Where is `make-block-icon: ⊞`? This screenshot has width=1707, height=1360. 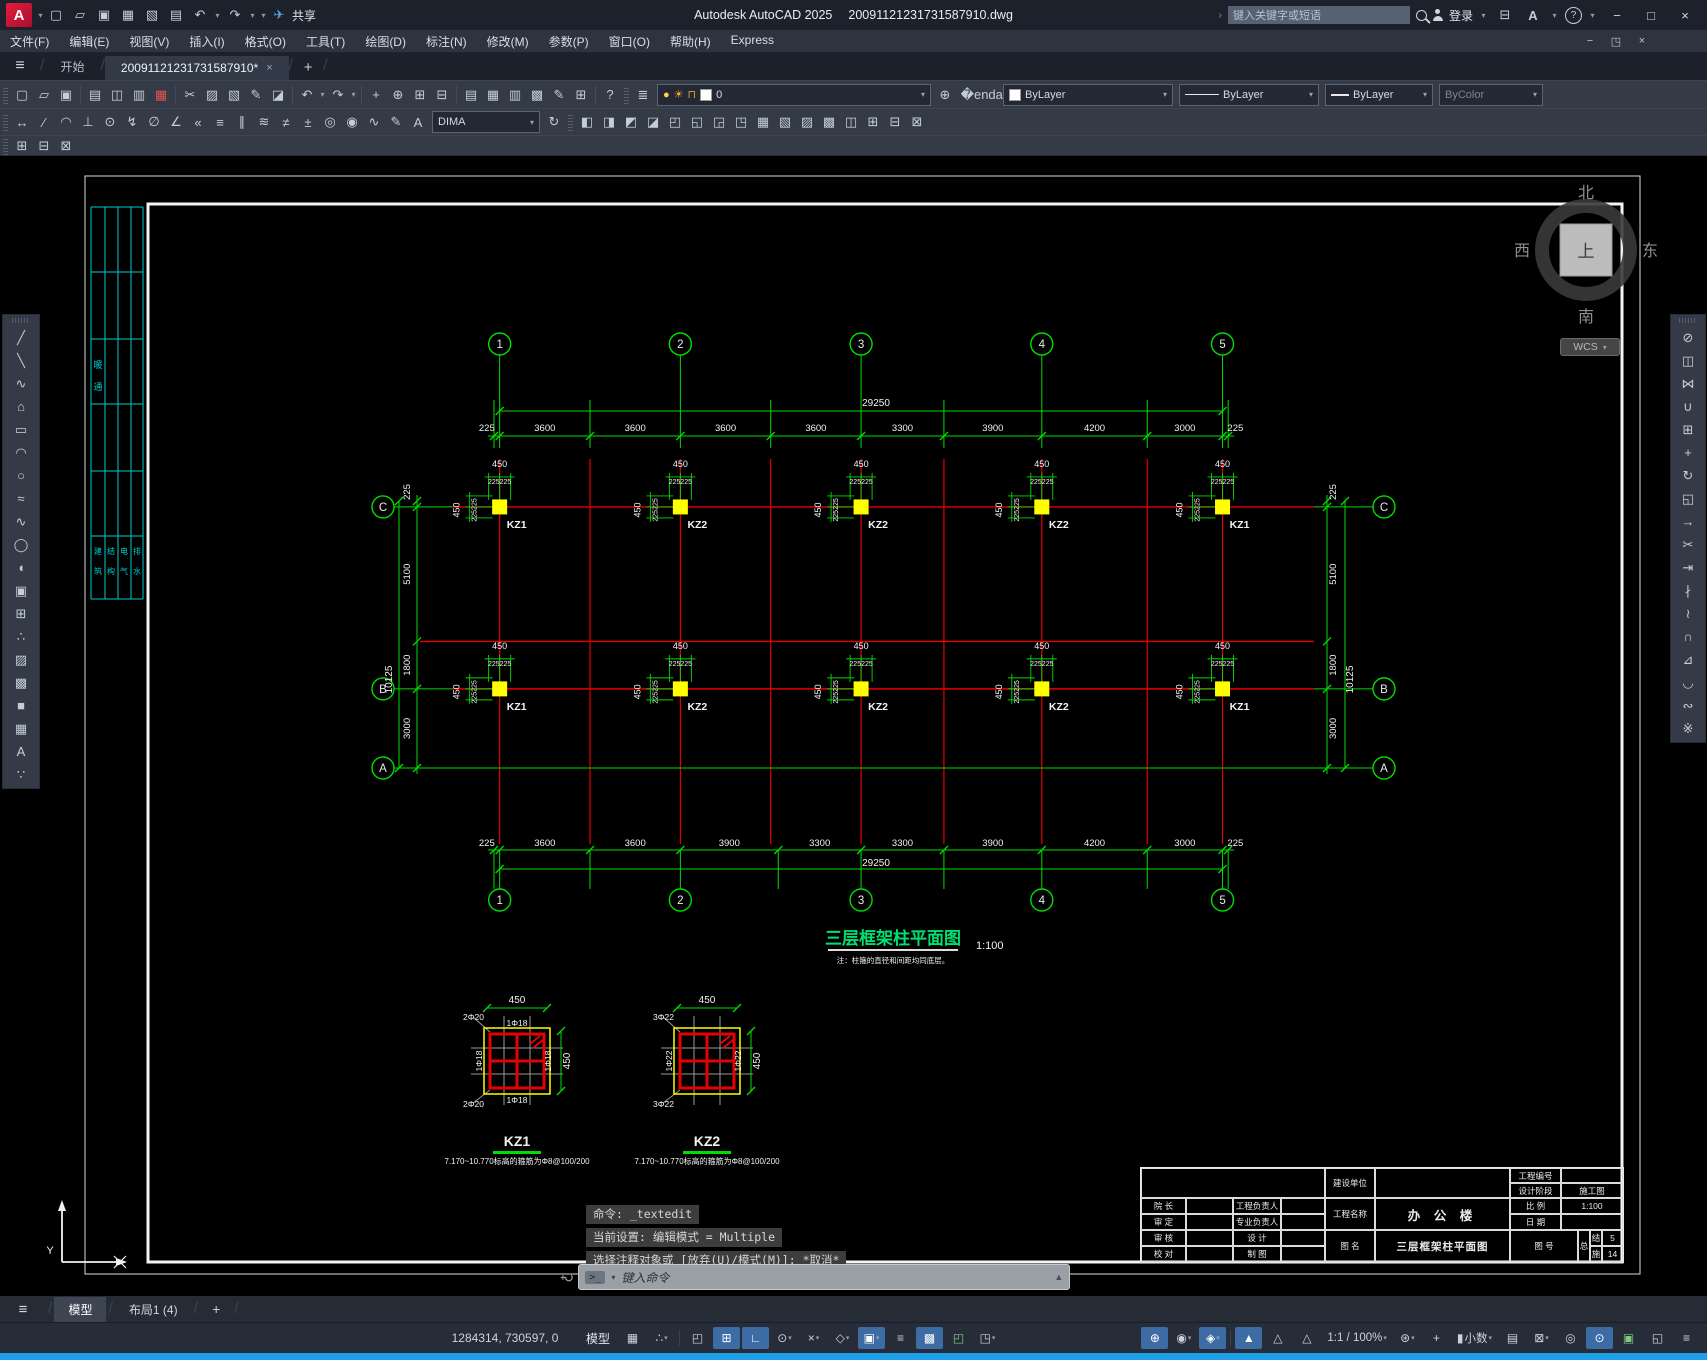 make-block-icon: ⊞ is located at coordinates (21, 613).